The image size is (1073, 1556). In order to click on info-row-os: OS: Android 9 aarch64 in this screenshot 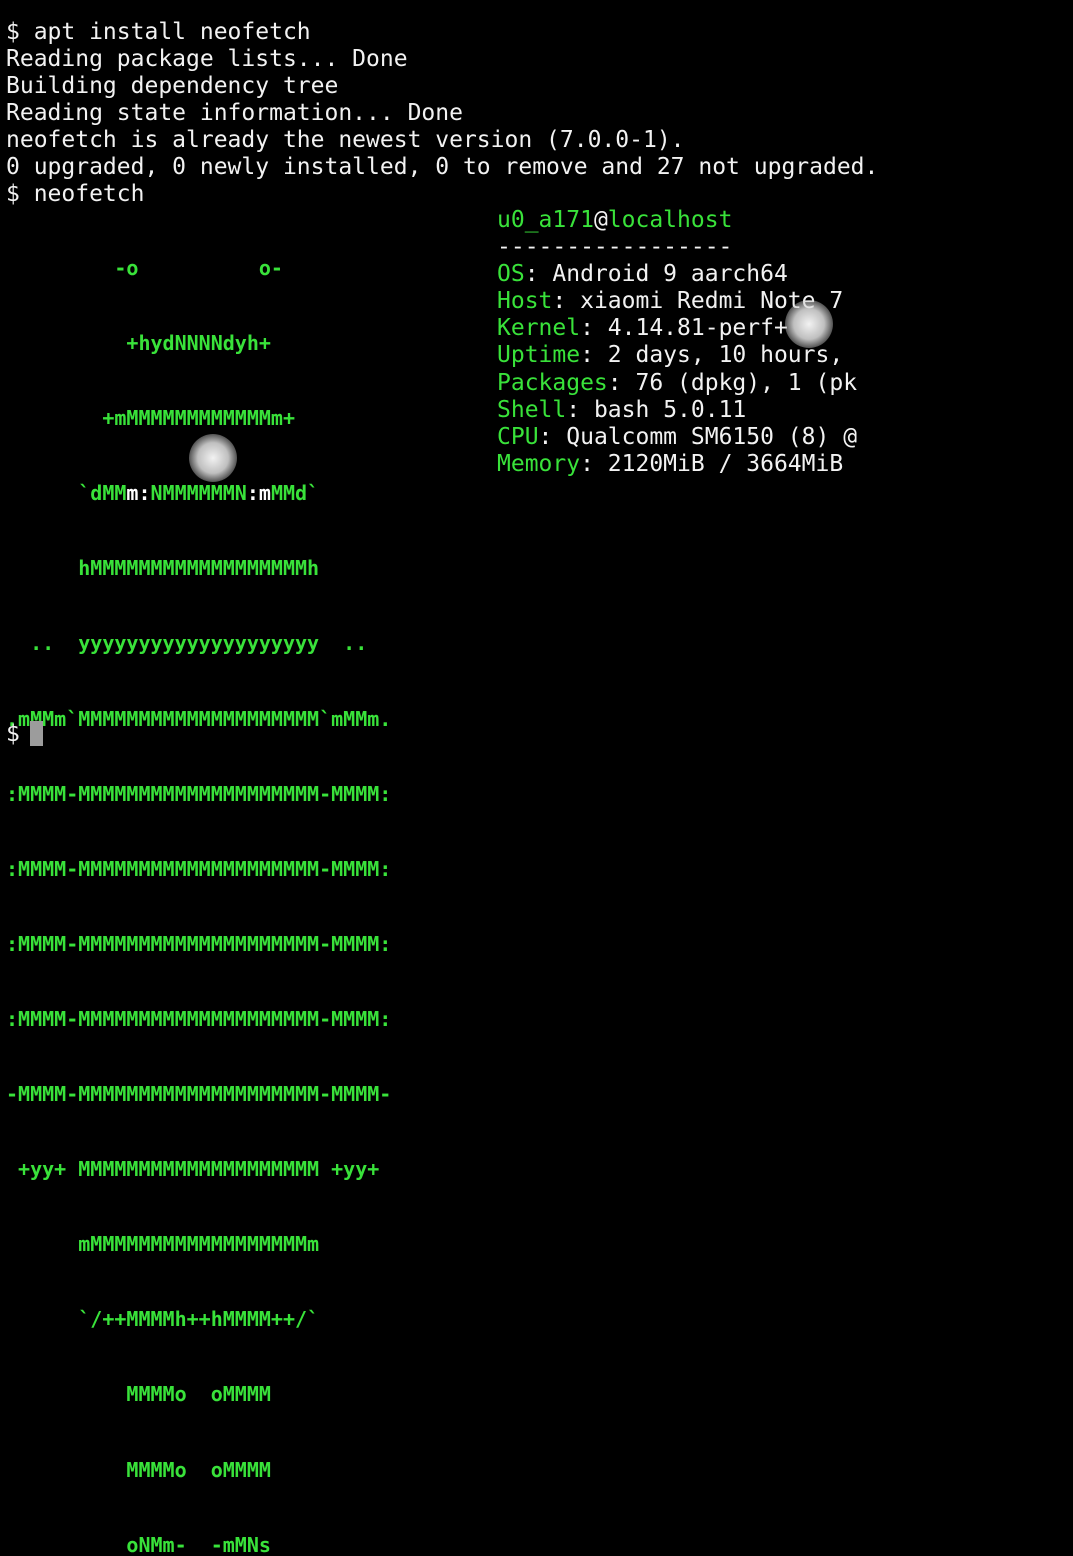, I will do `click(777, 274)`.